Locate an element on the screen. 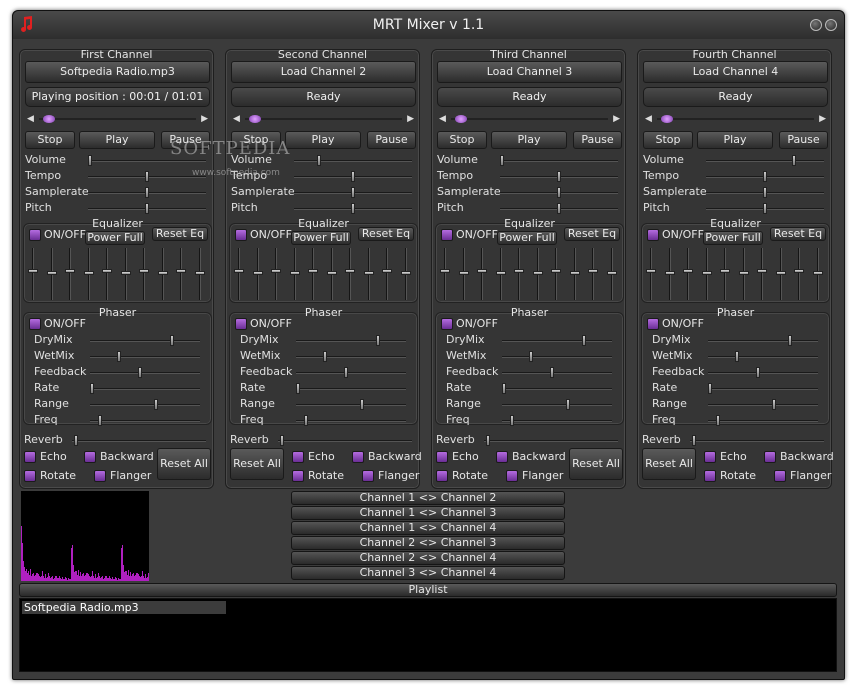  reset-eq-button: Reset Eq is located at coordinates (798, 234).